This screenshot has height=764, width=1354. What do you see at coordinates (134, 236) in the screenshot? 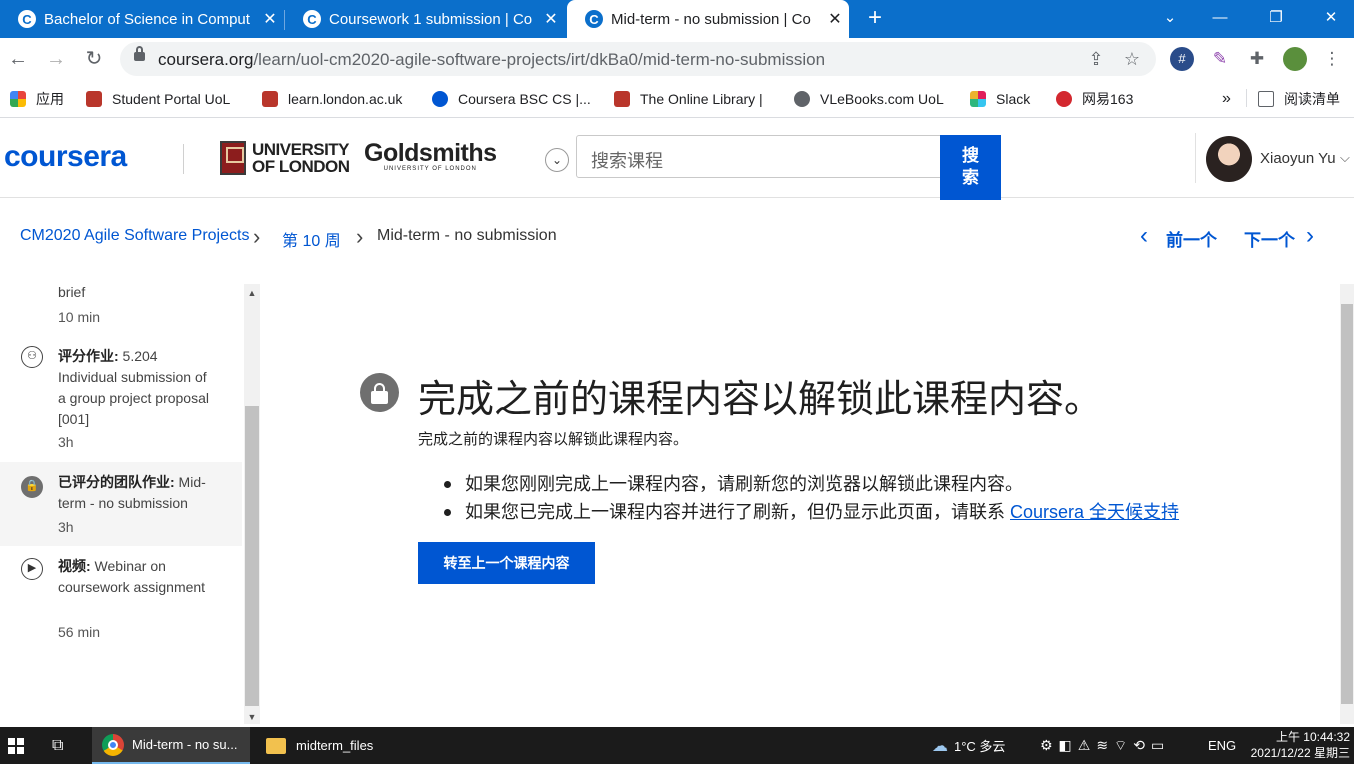
I see `breadcrumb-course-link: CM2020 Agile Software Projects` at bounding box center [134, 236].